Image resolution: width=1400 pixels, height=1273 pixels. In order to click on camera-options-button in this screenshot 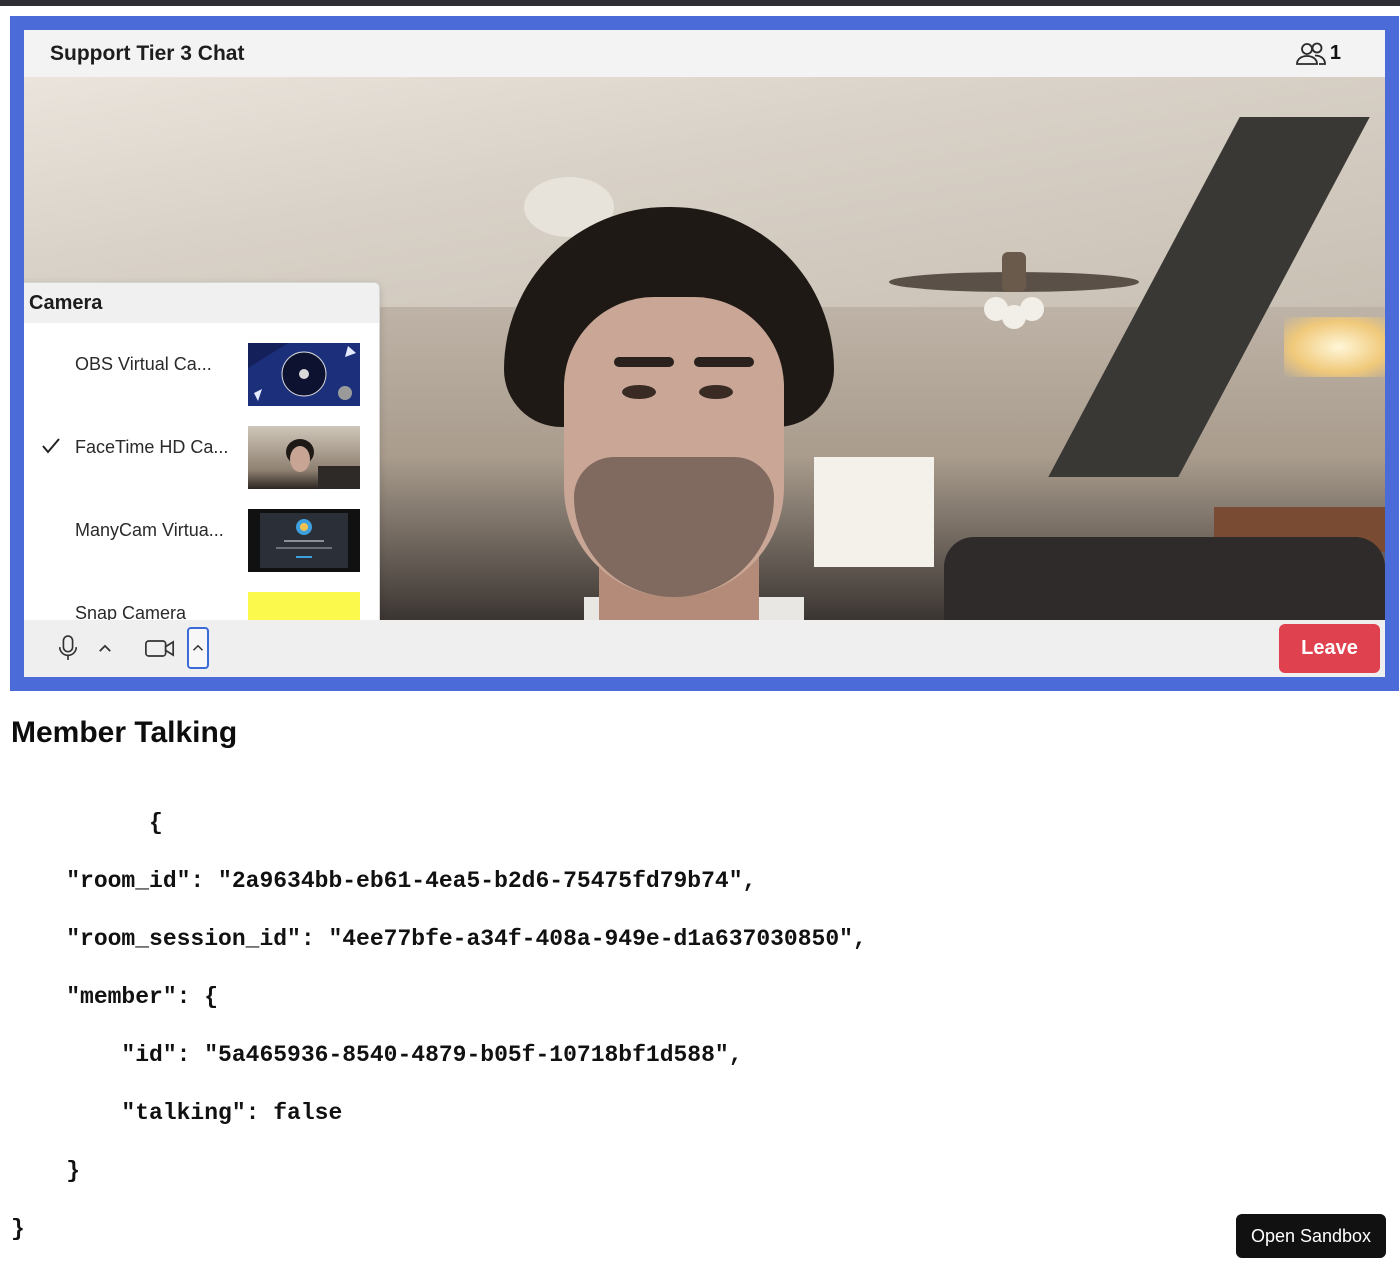, I will do `click(198, 648)`.